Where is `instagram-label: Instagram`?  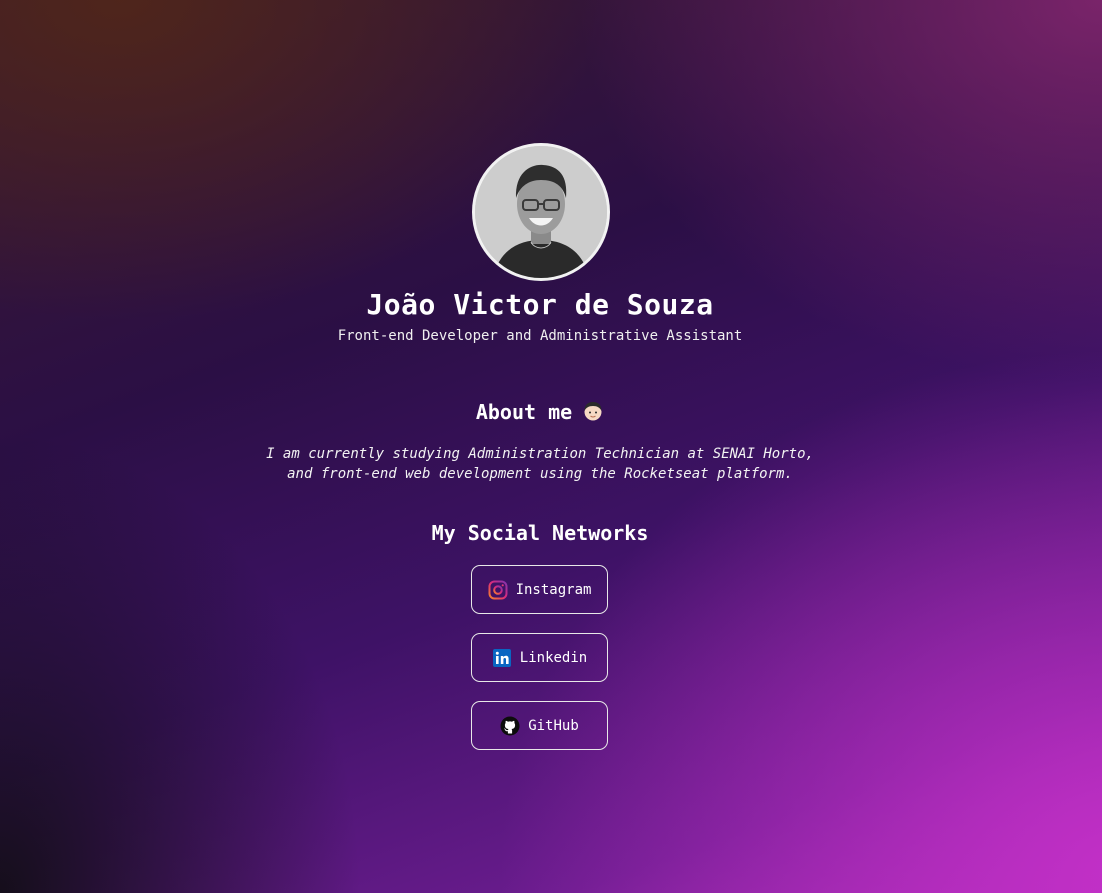
instagram-label: Instagram is located at coordinates (553, 589).